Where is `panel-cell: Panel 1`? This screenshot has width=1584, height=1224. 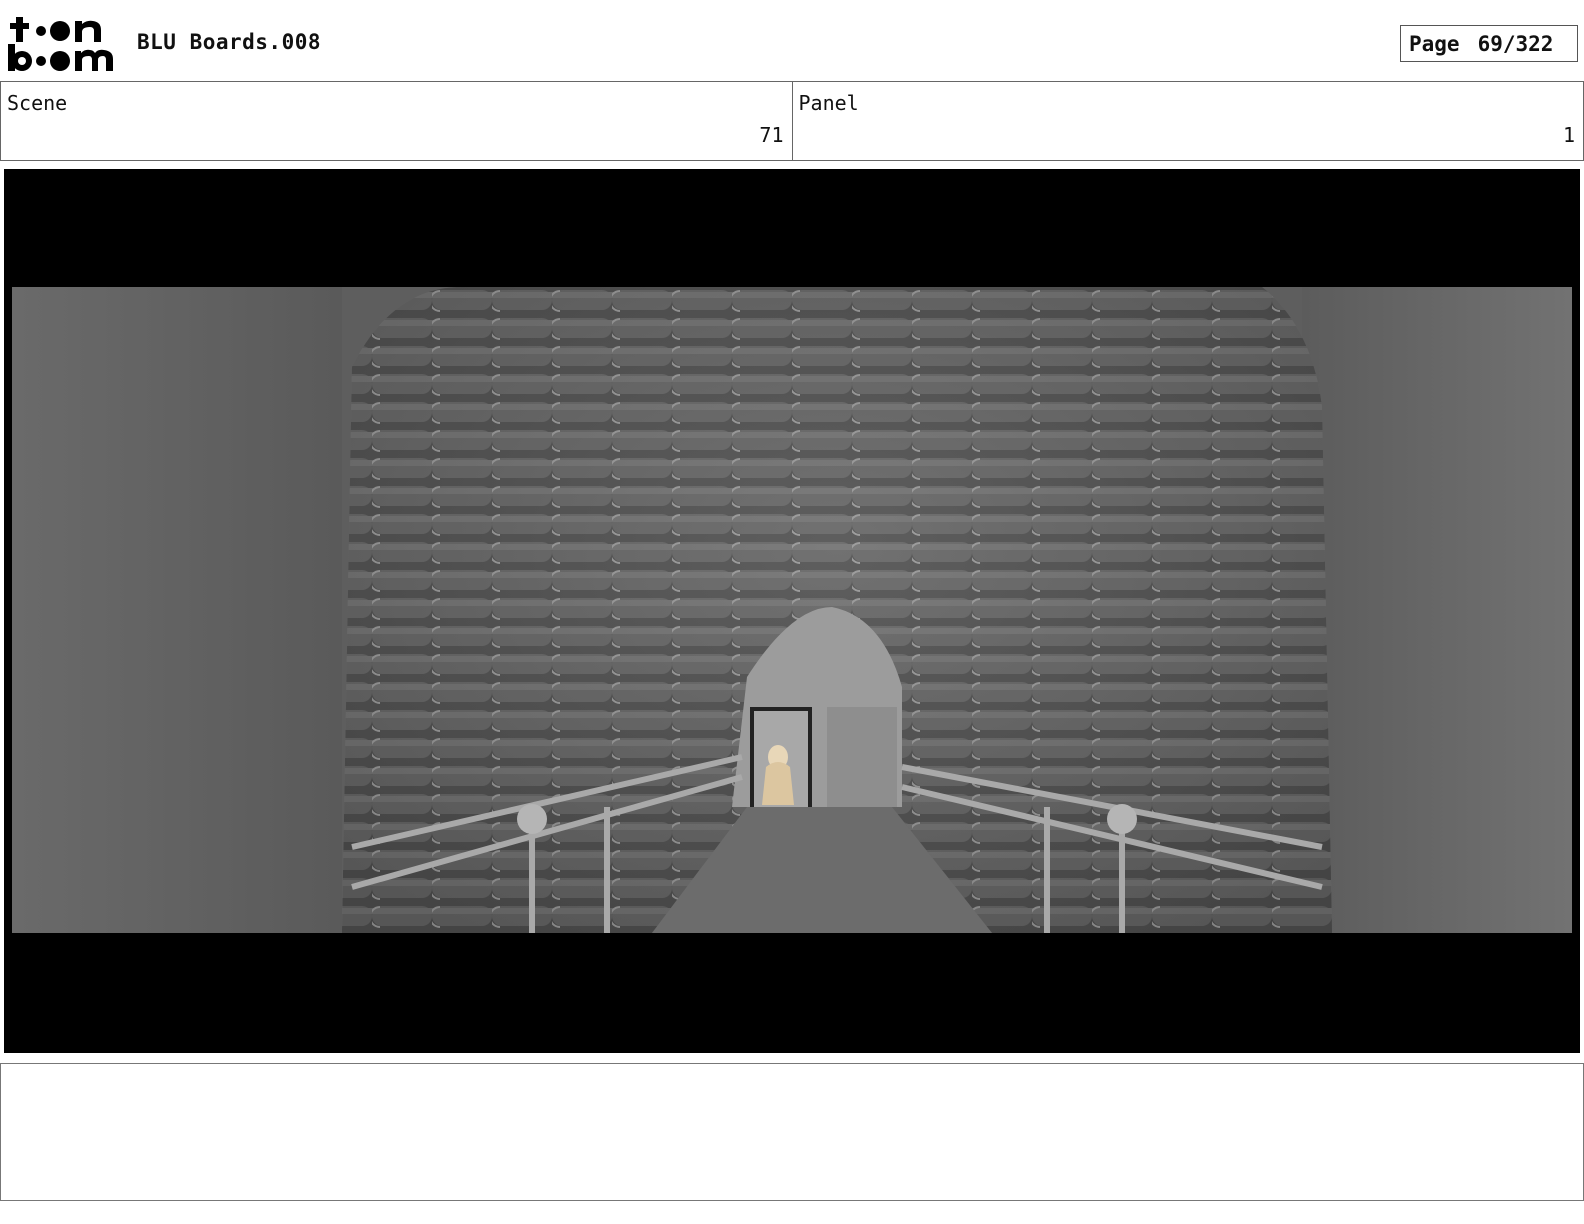
panel-cell: Panel 1 is located at coordinates (1188, 121).